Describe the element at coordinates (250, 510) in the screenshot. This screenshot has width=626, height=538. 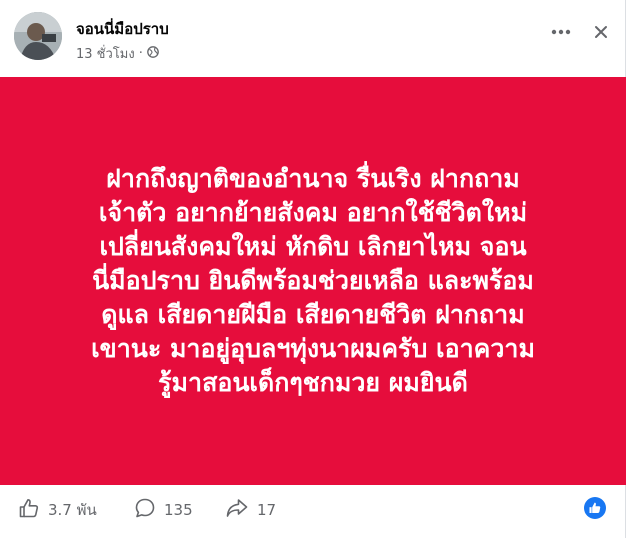
I see `share-stat: 17` at that location.